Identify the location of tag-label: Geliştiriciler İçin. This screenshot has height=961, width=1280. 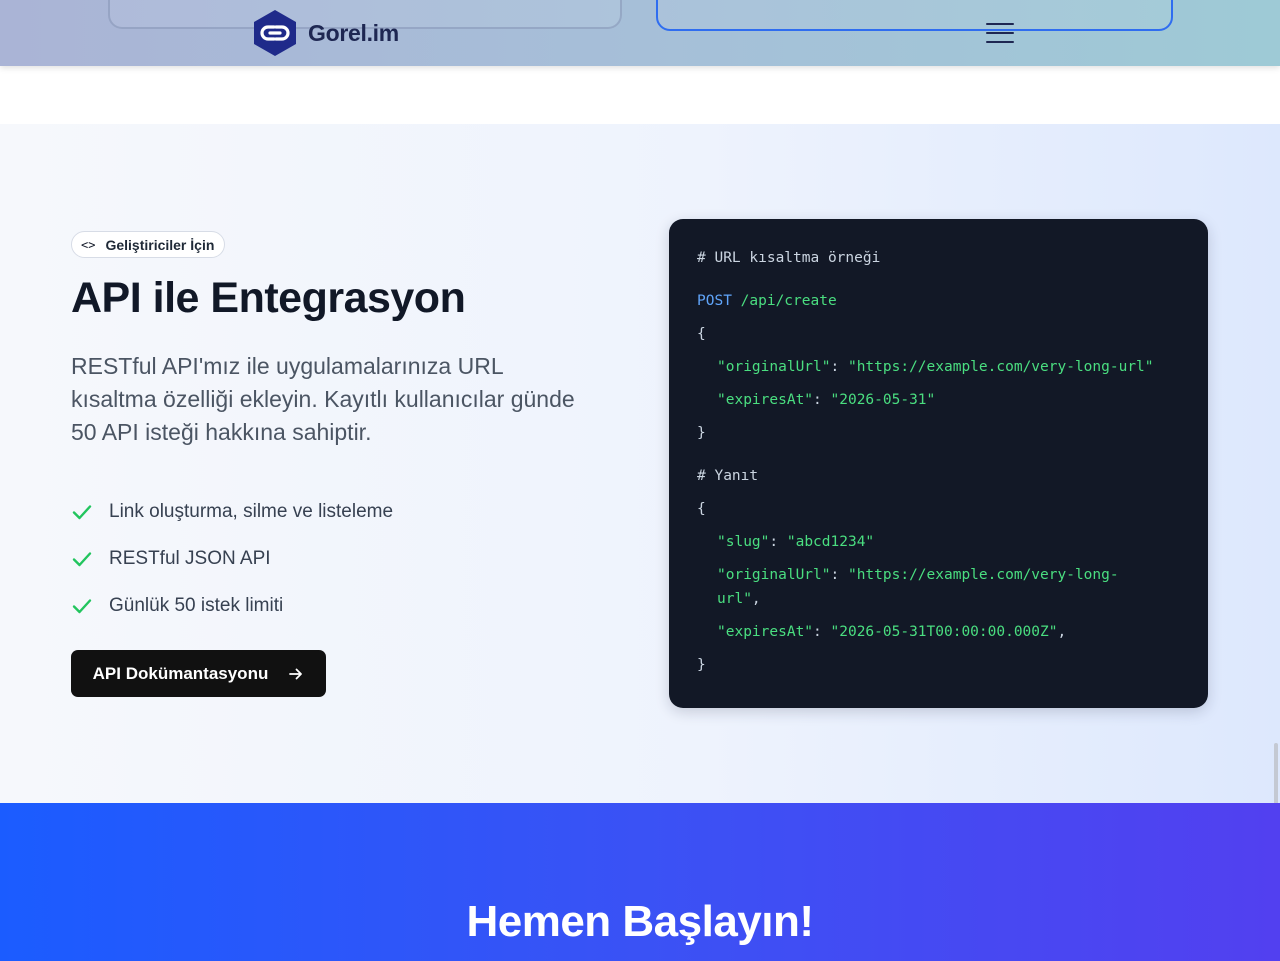
(160, 244).